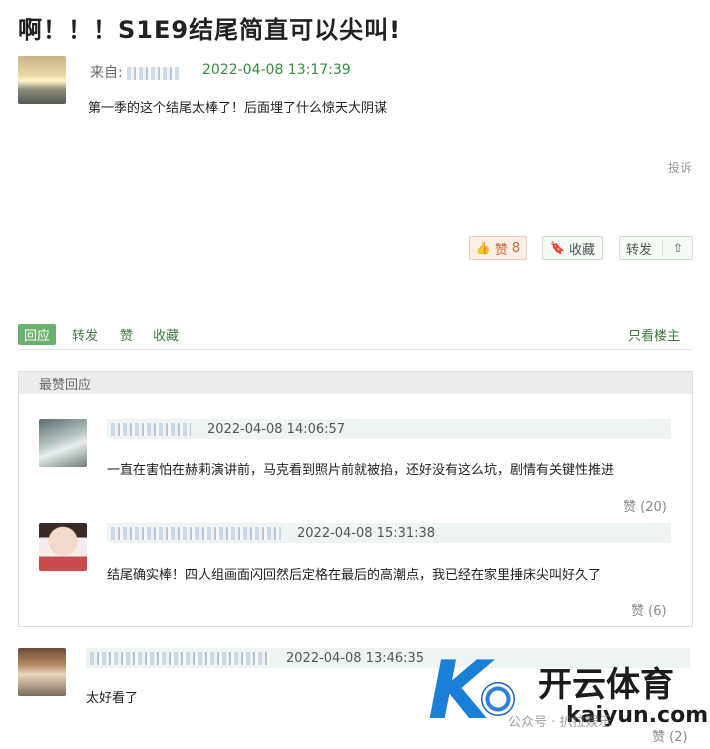 Image resolution: width=710 pixels, height=749 pixels. I want to click on collect-button: 🔖 收藏, so click(572, 248).